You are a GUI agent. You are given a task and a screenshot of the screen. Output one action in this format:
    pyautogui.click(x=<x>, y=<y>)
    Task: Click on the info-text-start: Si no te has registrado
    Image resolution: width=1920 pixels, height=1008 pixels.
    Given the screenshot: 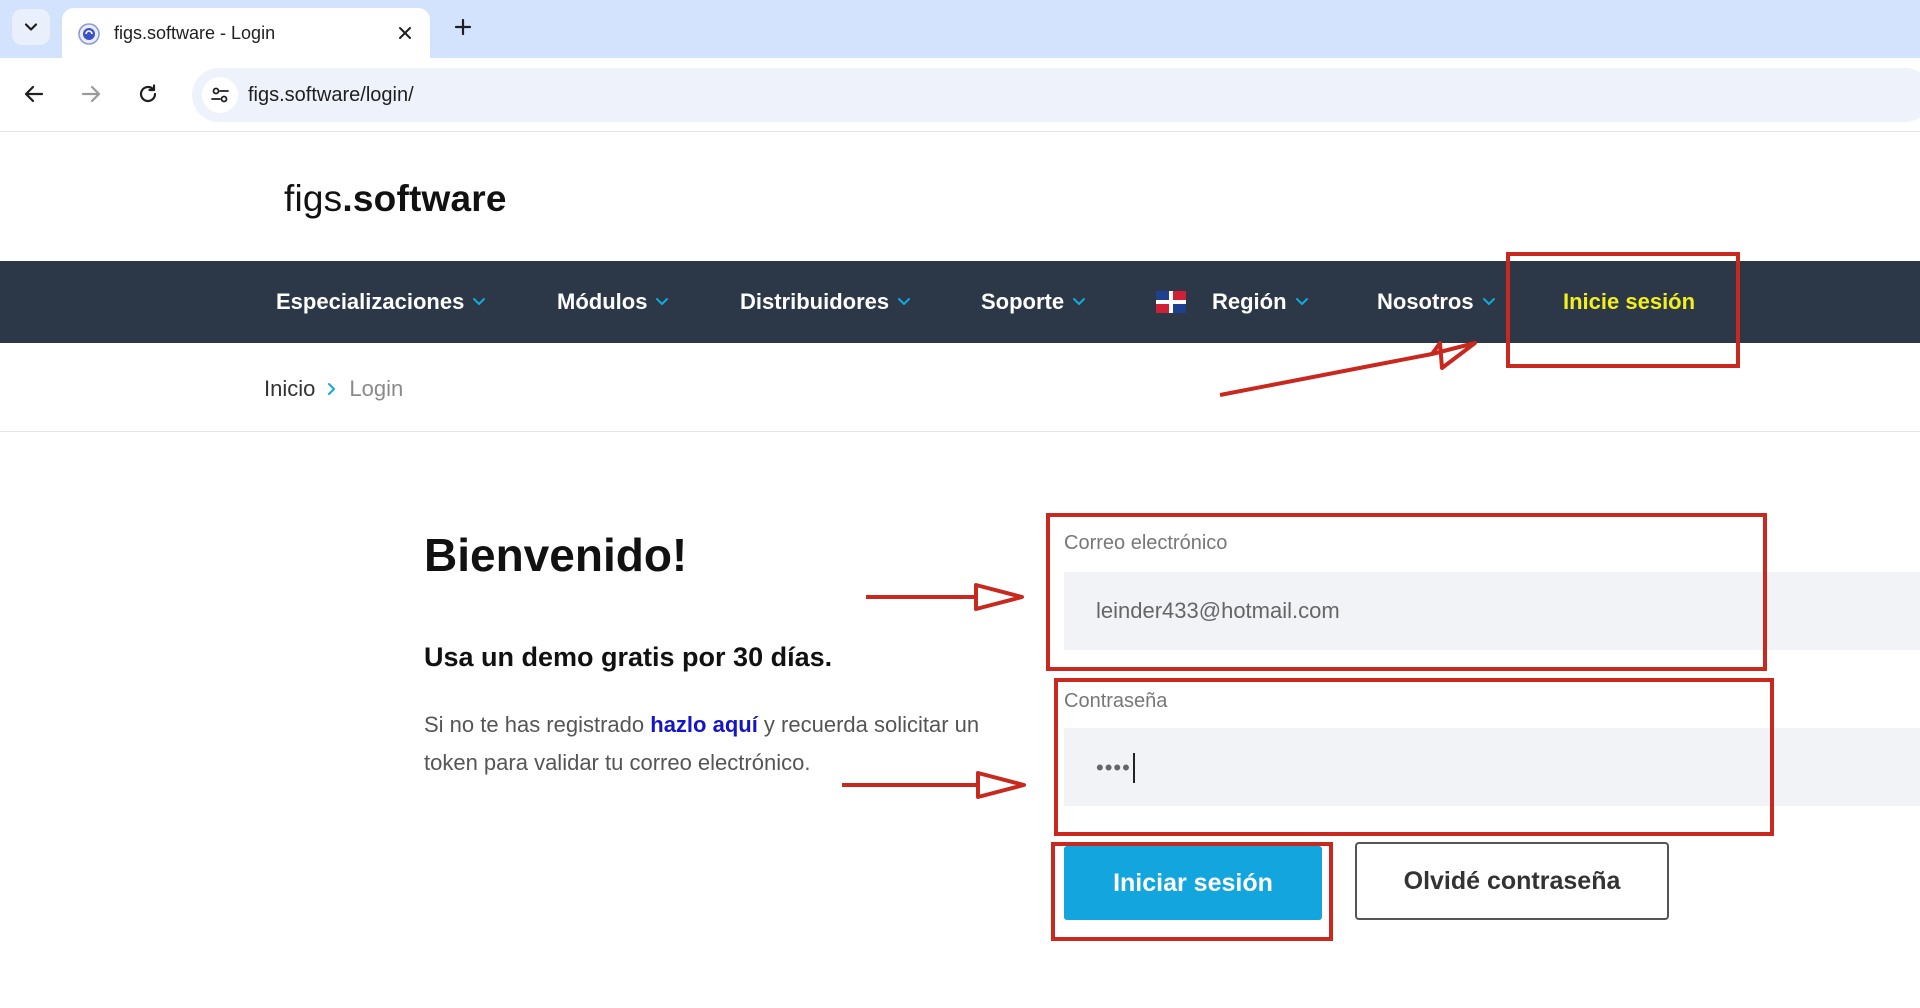 What is the action you would take?
    pyautogui.click(x=537, y=724)
    